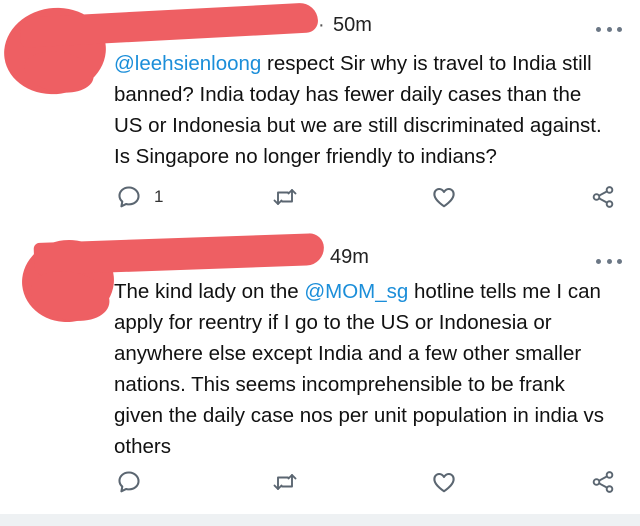 This screenshot has height=526, width=640. What do you see at coordinates (349, 257) in the screenshot?
I see `tweet-timestamp: 49m` at bounding box center [349, 257].